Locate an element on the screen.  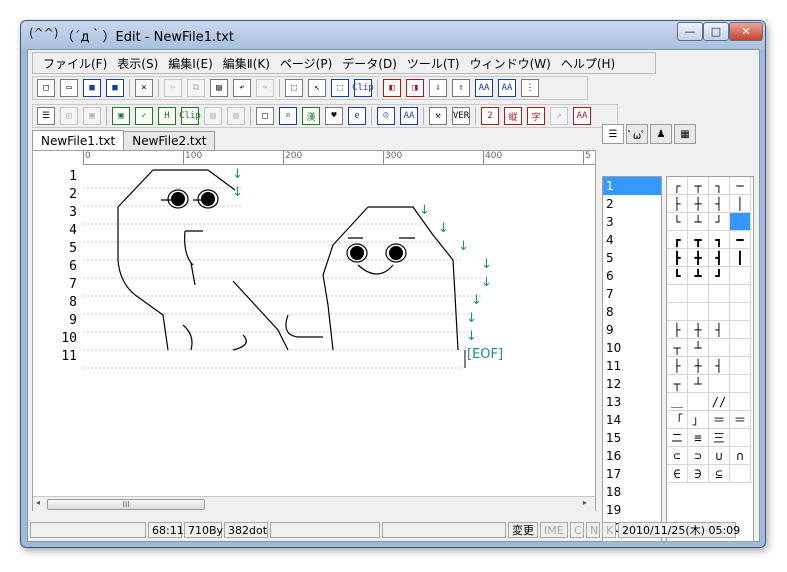
grid-tab: ▦ is located at coordinates (685, 134).